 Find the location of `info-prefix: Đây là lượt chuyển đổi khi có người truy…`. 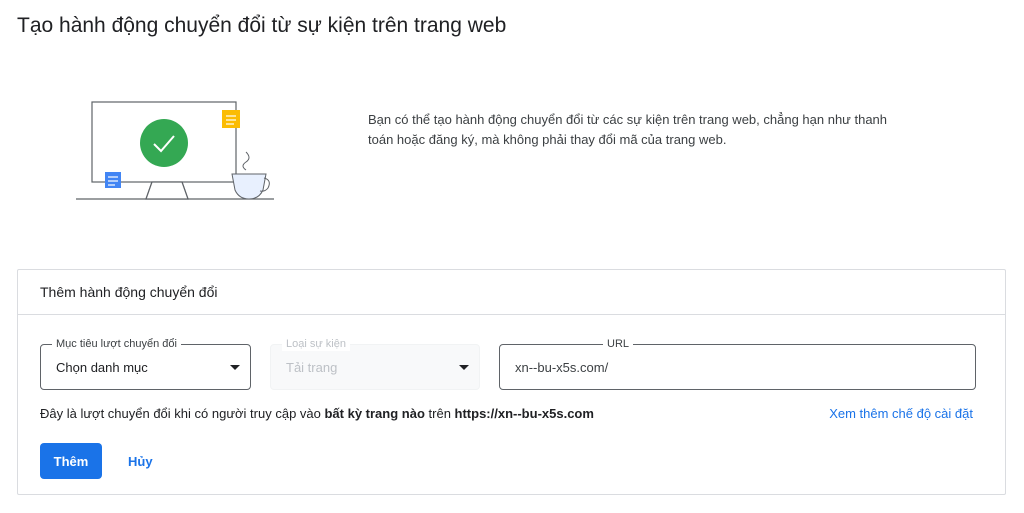

info-prefix: Đây là lượt chuyển đổi khi có người truy… is located at coordinates (182, 413).